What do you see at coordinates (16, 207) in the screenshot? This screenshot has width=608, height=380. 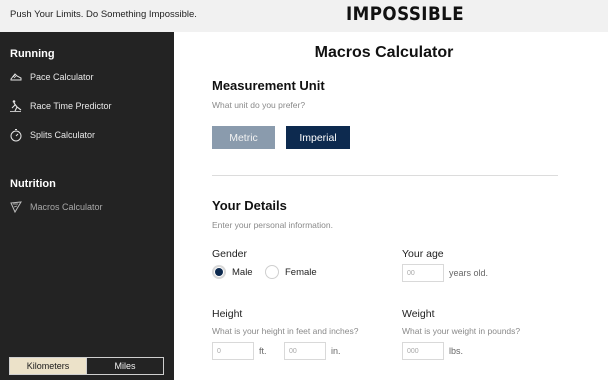 I see `food-slice-icon` at bounding box center [16, 207].